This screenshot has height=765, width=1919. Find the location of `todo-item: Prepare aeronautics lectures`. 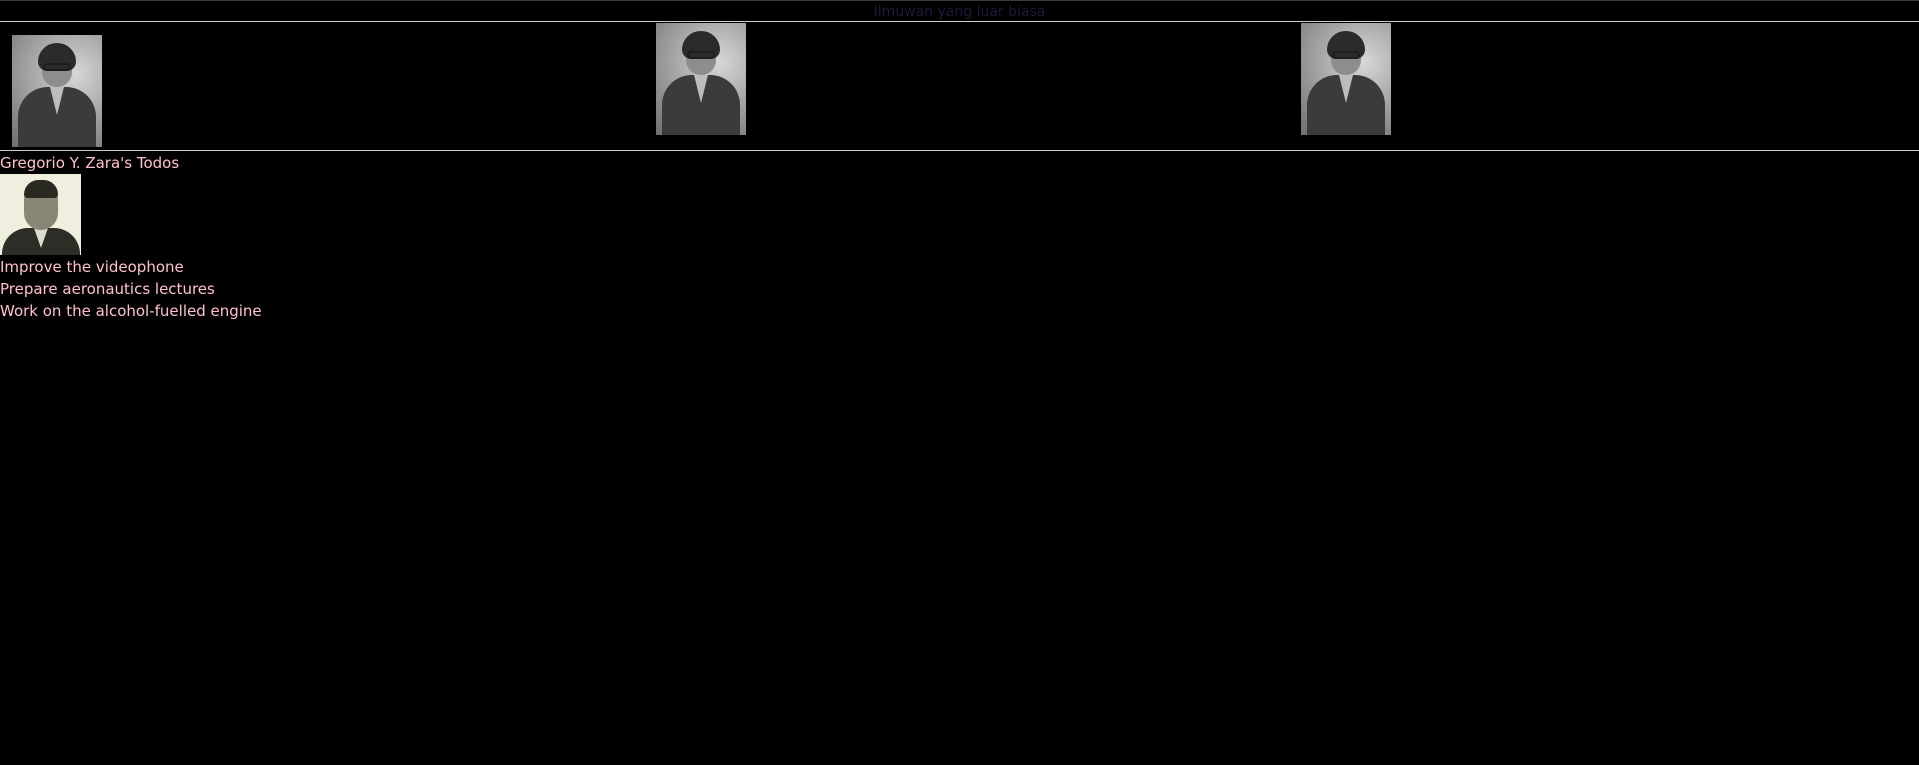

todo-item: Prepare aeronautics lectures is located at coordinates (107, 289).